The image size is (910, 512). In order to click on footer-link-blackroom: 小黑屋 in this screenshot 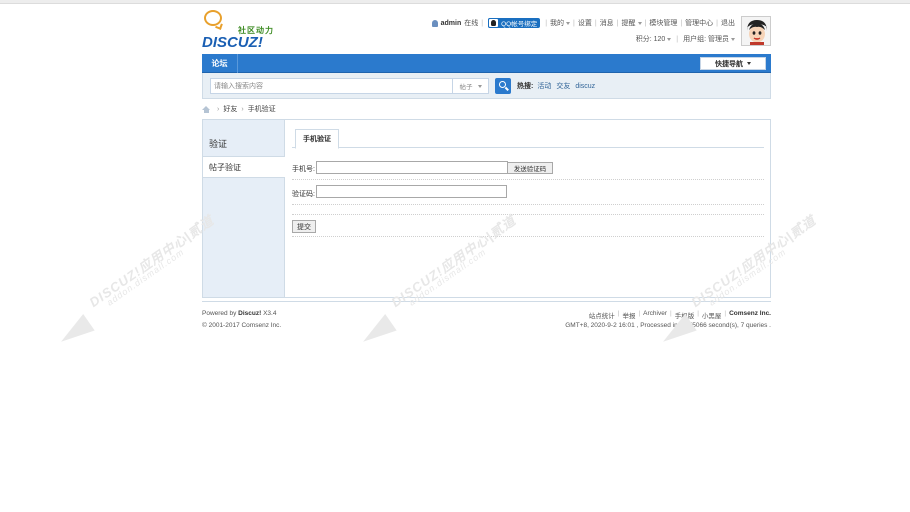, I will do `click(712, 315)`.